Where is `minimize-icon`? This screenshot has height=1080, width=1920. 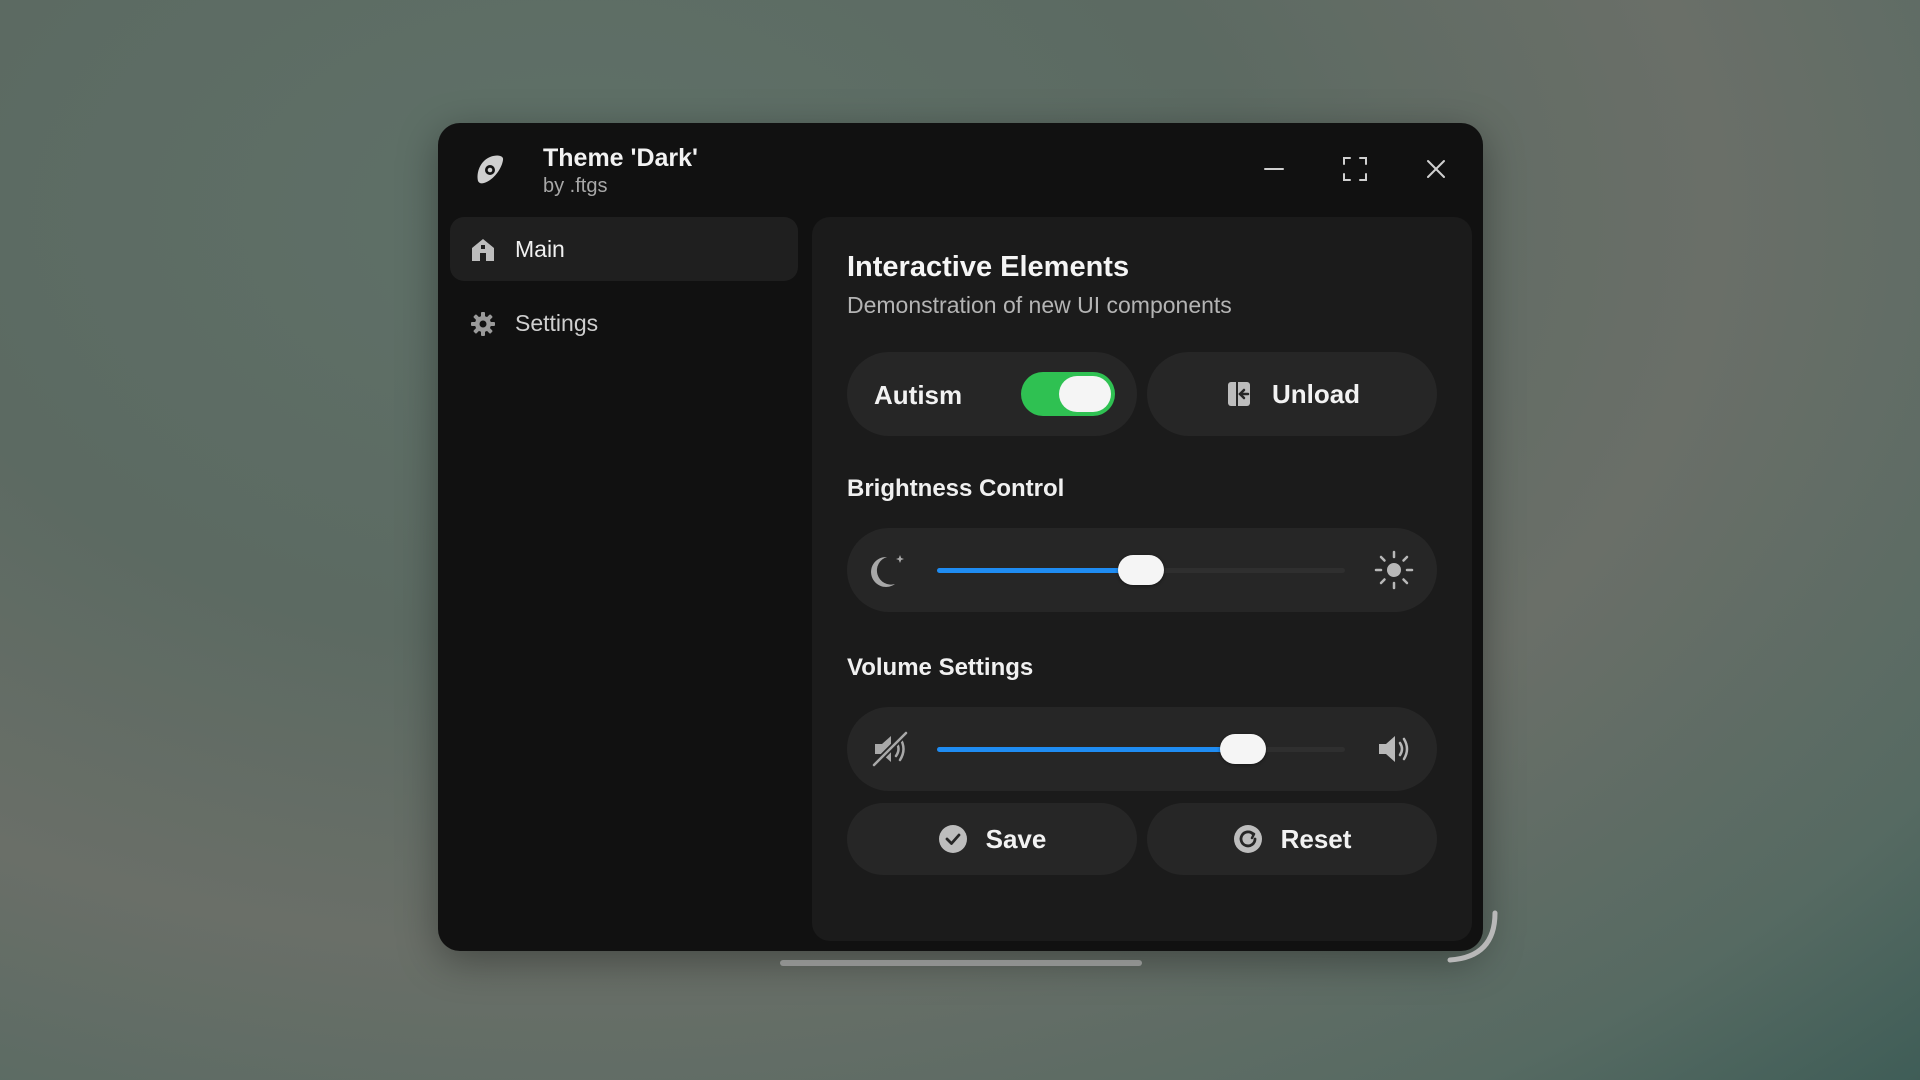
minimize-icon is located at coordinates (1274, 169).